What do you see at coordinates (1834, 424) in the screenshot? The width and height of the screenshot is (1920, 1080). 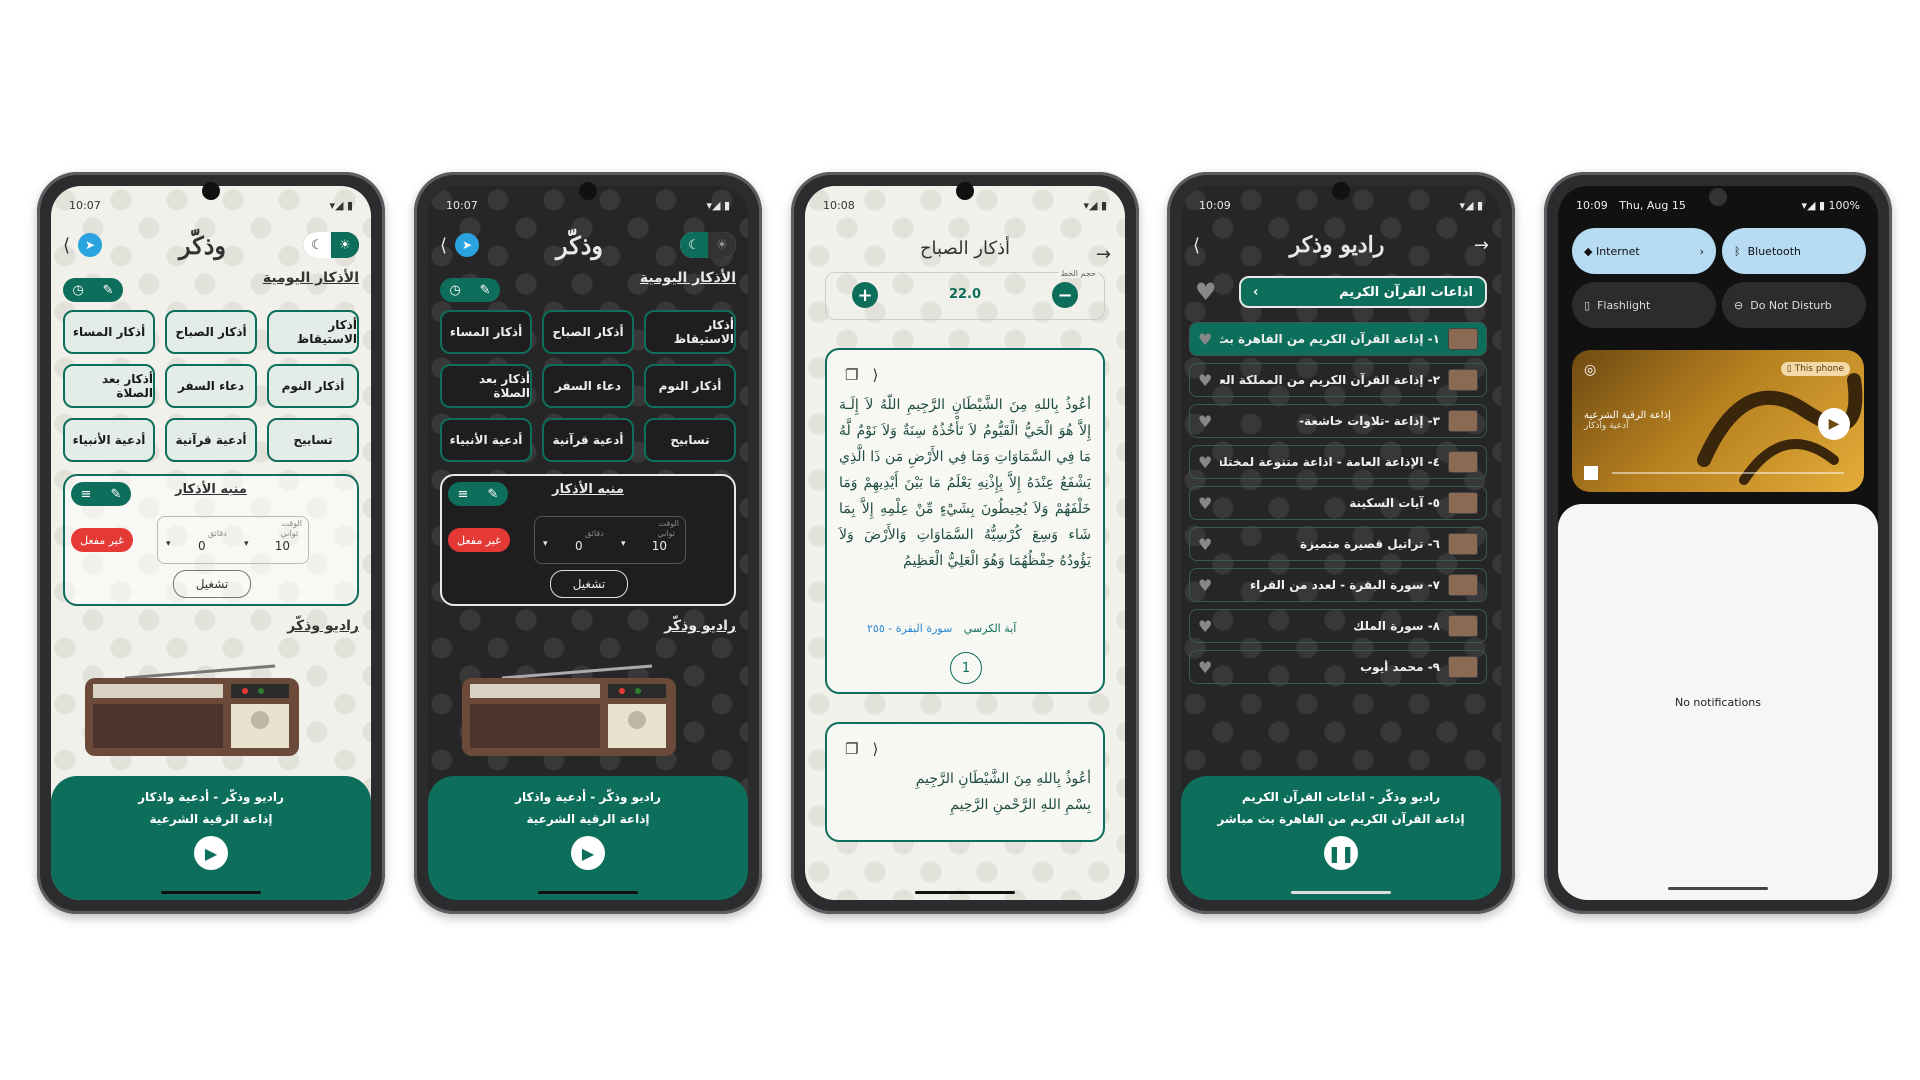 I see `media-play-icon: ▶` at bounding box center [1834, 424].